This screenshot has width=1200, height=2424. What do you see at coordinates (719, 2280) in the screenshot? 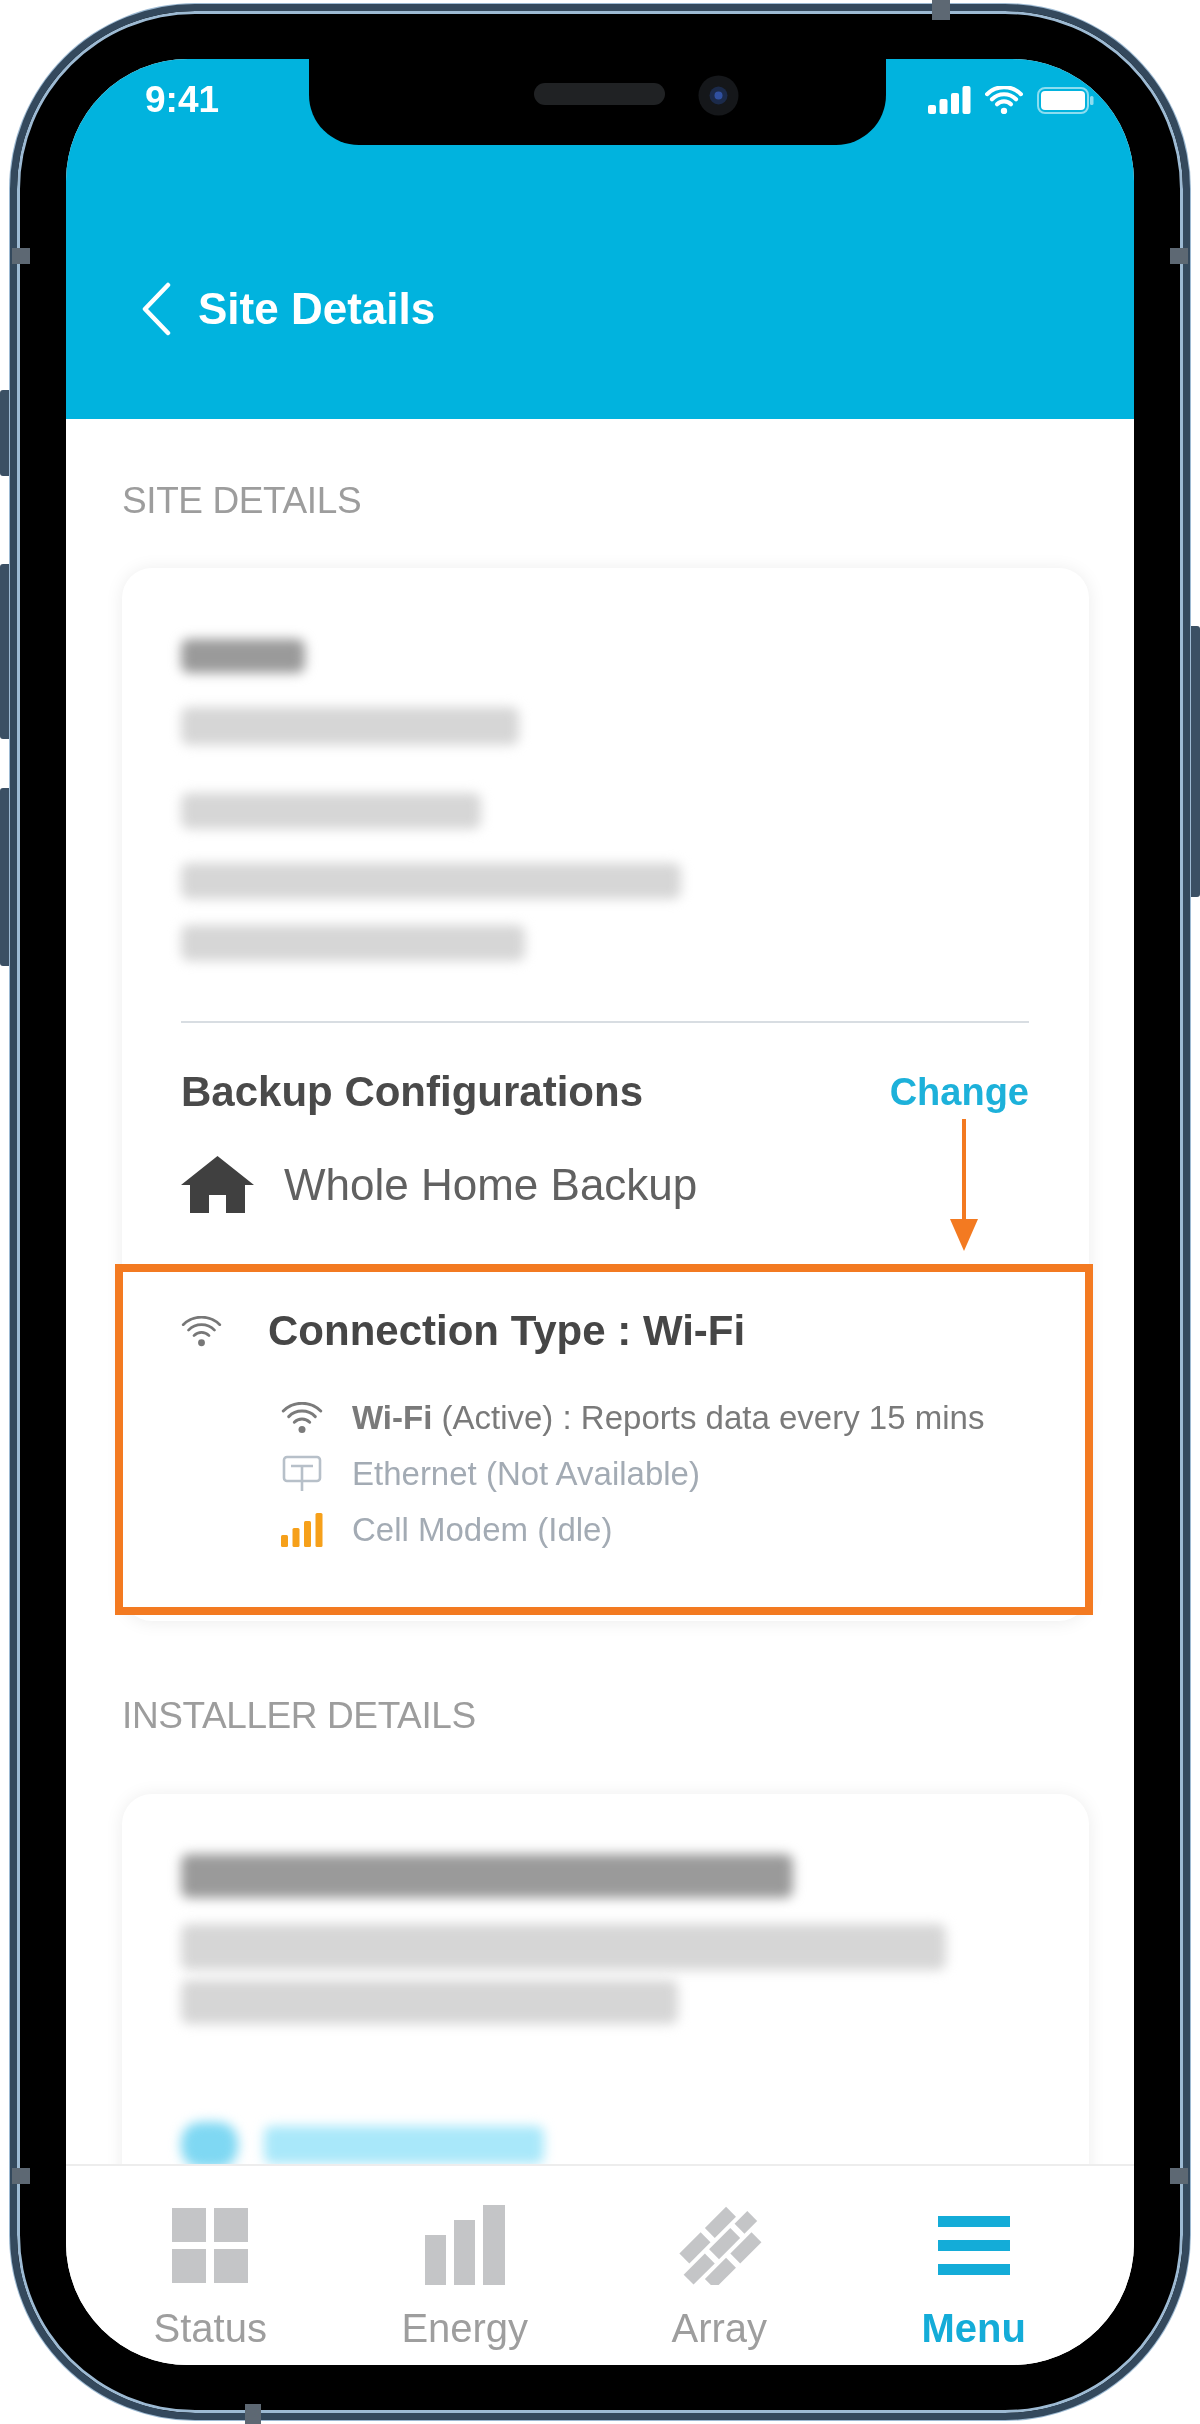
I see `tab: Array` at bounding box center [719, 2280].